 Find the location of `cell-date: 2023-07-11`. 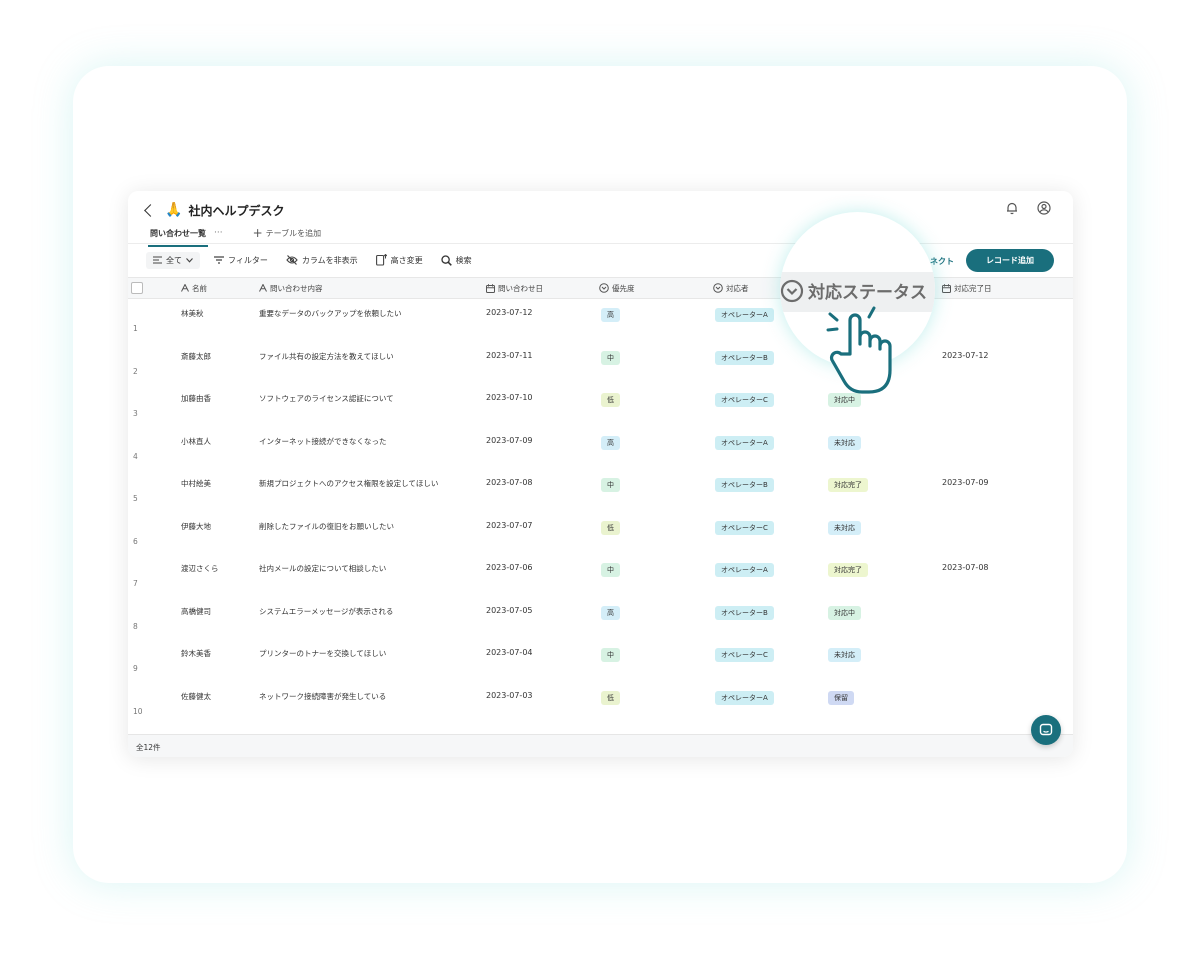

cell-date: 2023-07-11 is located at coordinates (509, 355).